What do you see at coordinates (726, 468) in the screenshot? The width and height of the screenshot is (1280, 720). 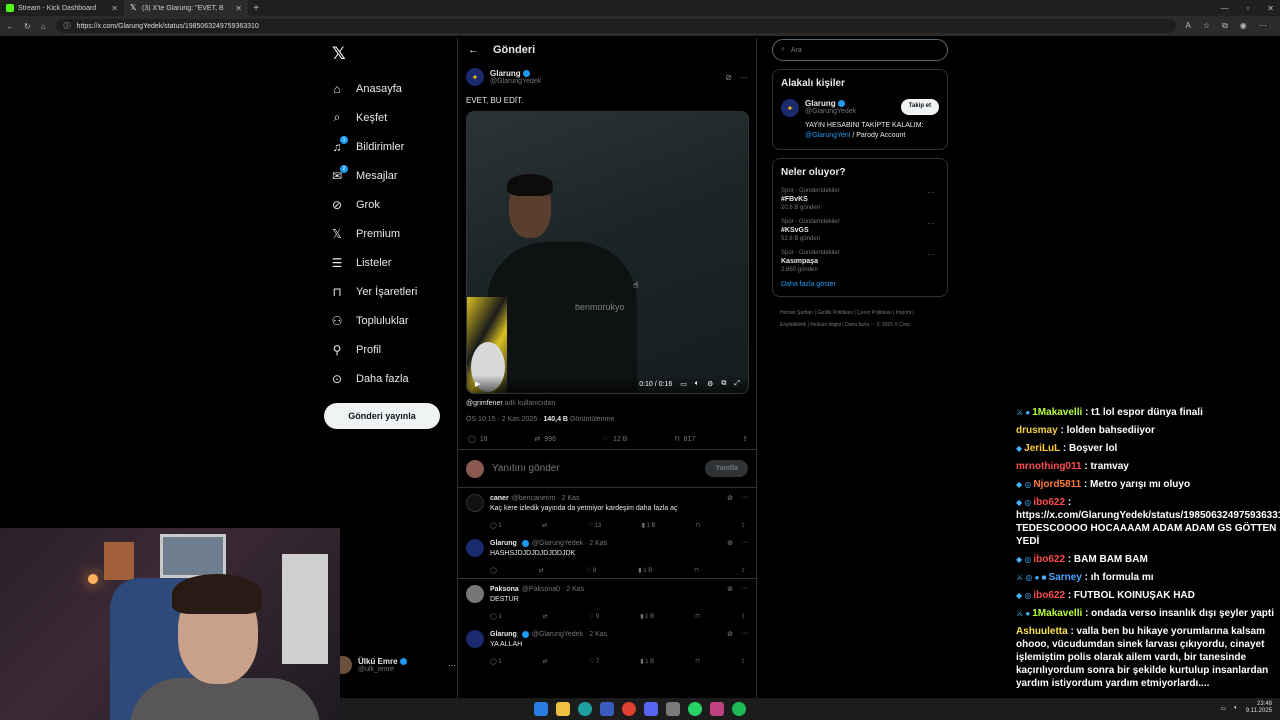 I see `reply-submit-button: Yanıtla` at bounding box center [726, 468].